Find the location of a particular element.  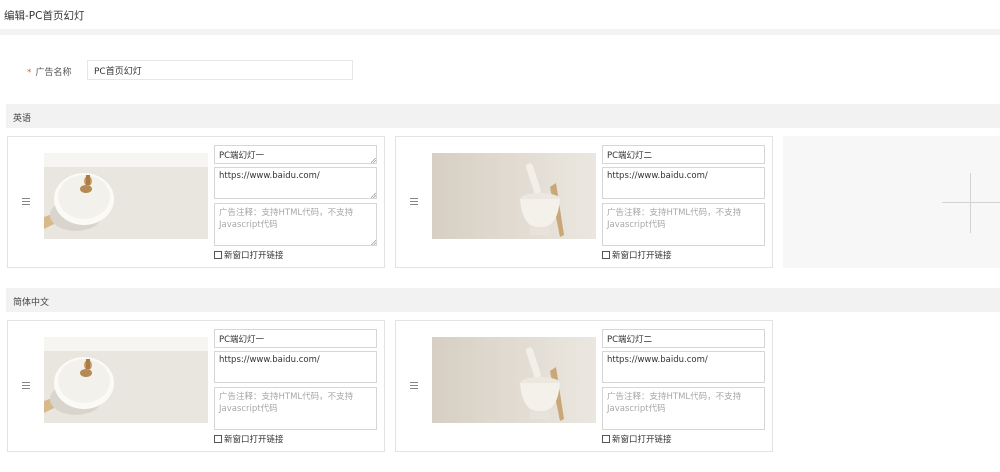

ad-name-input is located at coordinates (220, 70).